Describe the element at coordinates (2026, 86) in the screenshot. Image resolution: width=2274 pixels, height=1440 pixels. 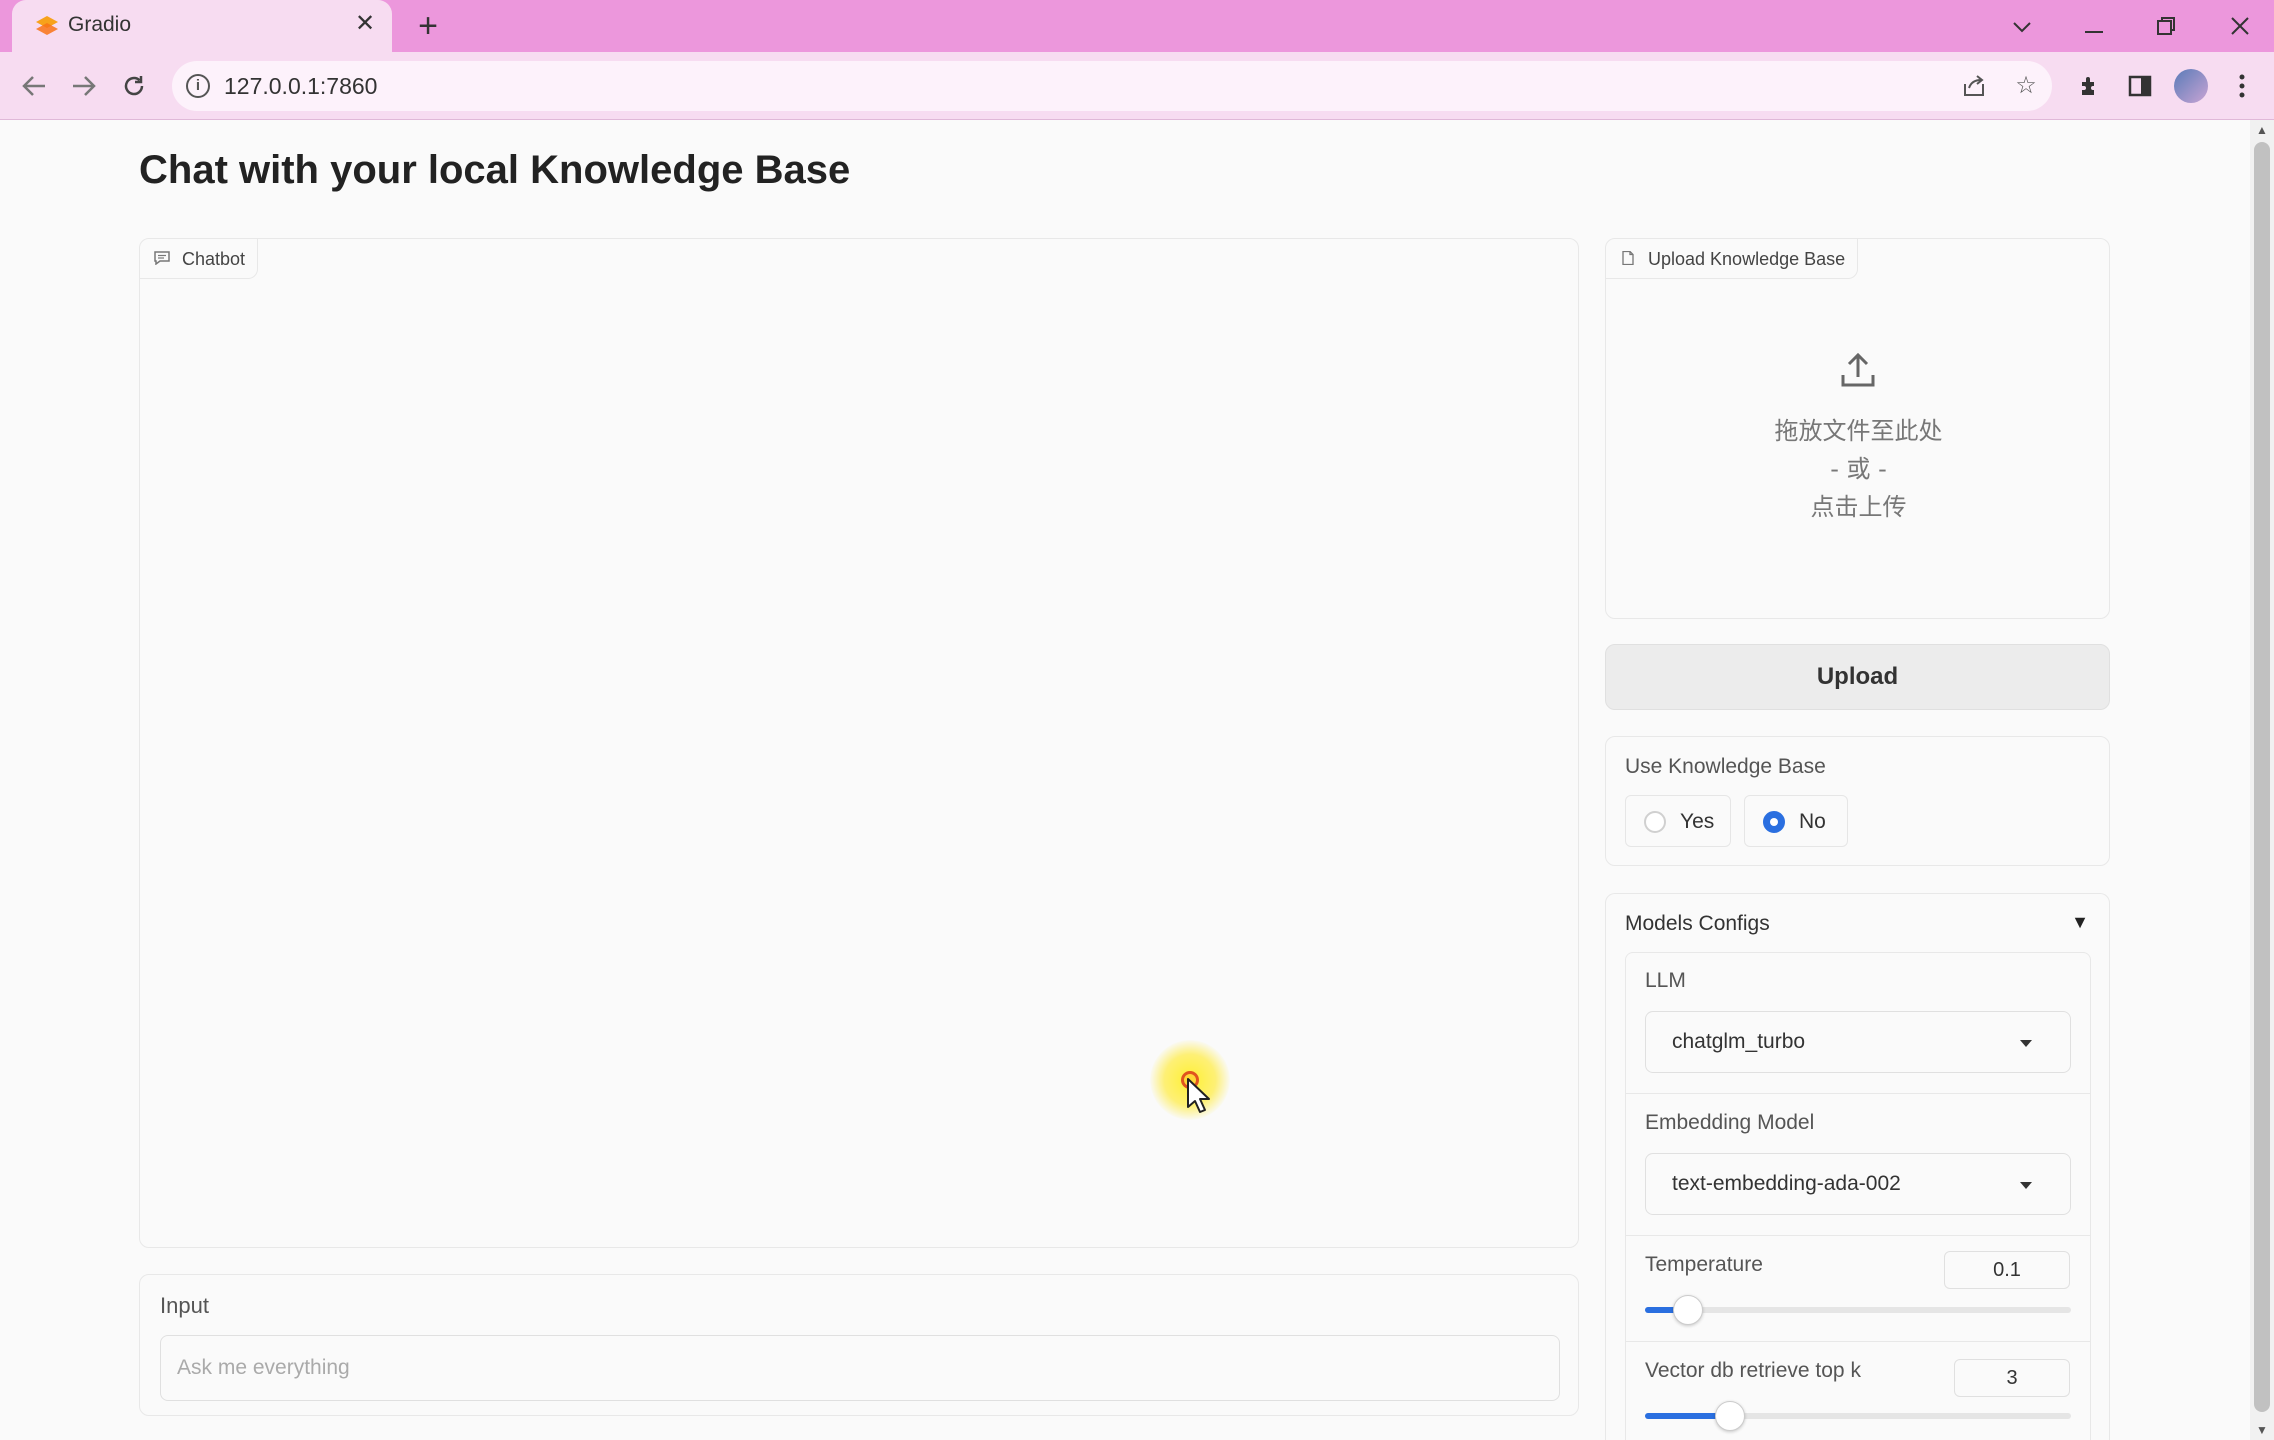
I see `bookmark-star-icon: ☆` at that location.